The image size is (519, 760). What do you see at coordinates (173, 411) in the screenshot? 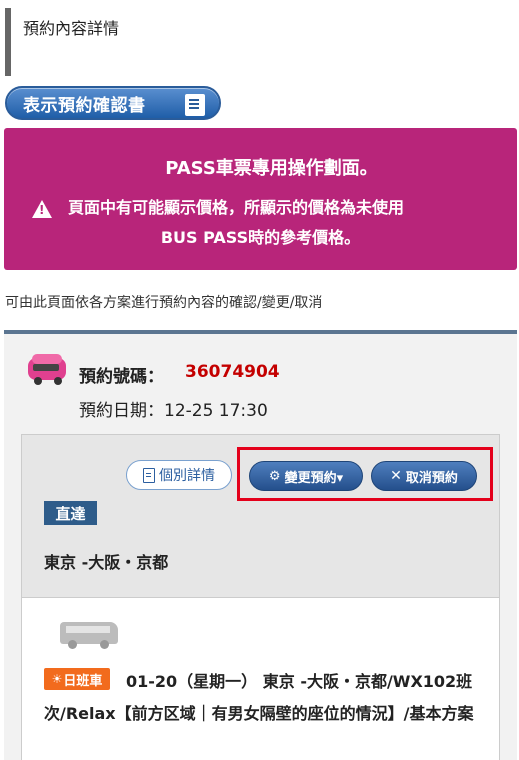
I see `reservation-date: 預約日期：12-25 17:30` at bounding box center [173, 411].